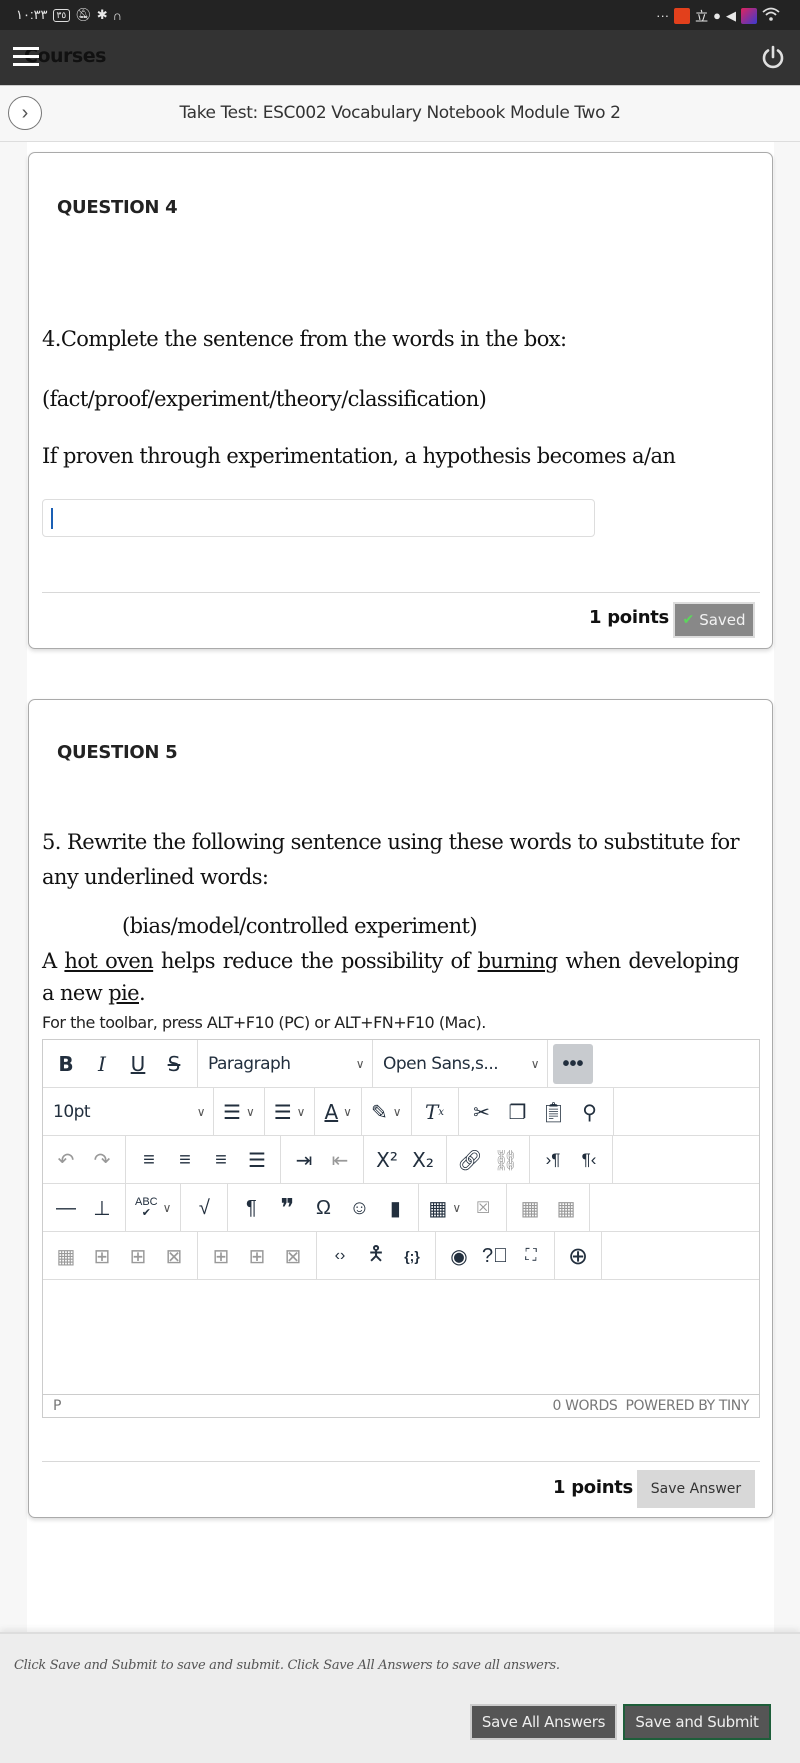 This screenshot has height=1763, width=800. What do you see at coordinates (722, 620) in the screenshot?
I see `saved-label: Saved` at bounding box center [722, 620].